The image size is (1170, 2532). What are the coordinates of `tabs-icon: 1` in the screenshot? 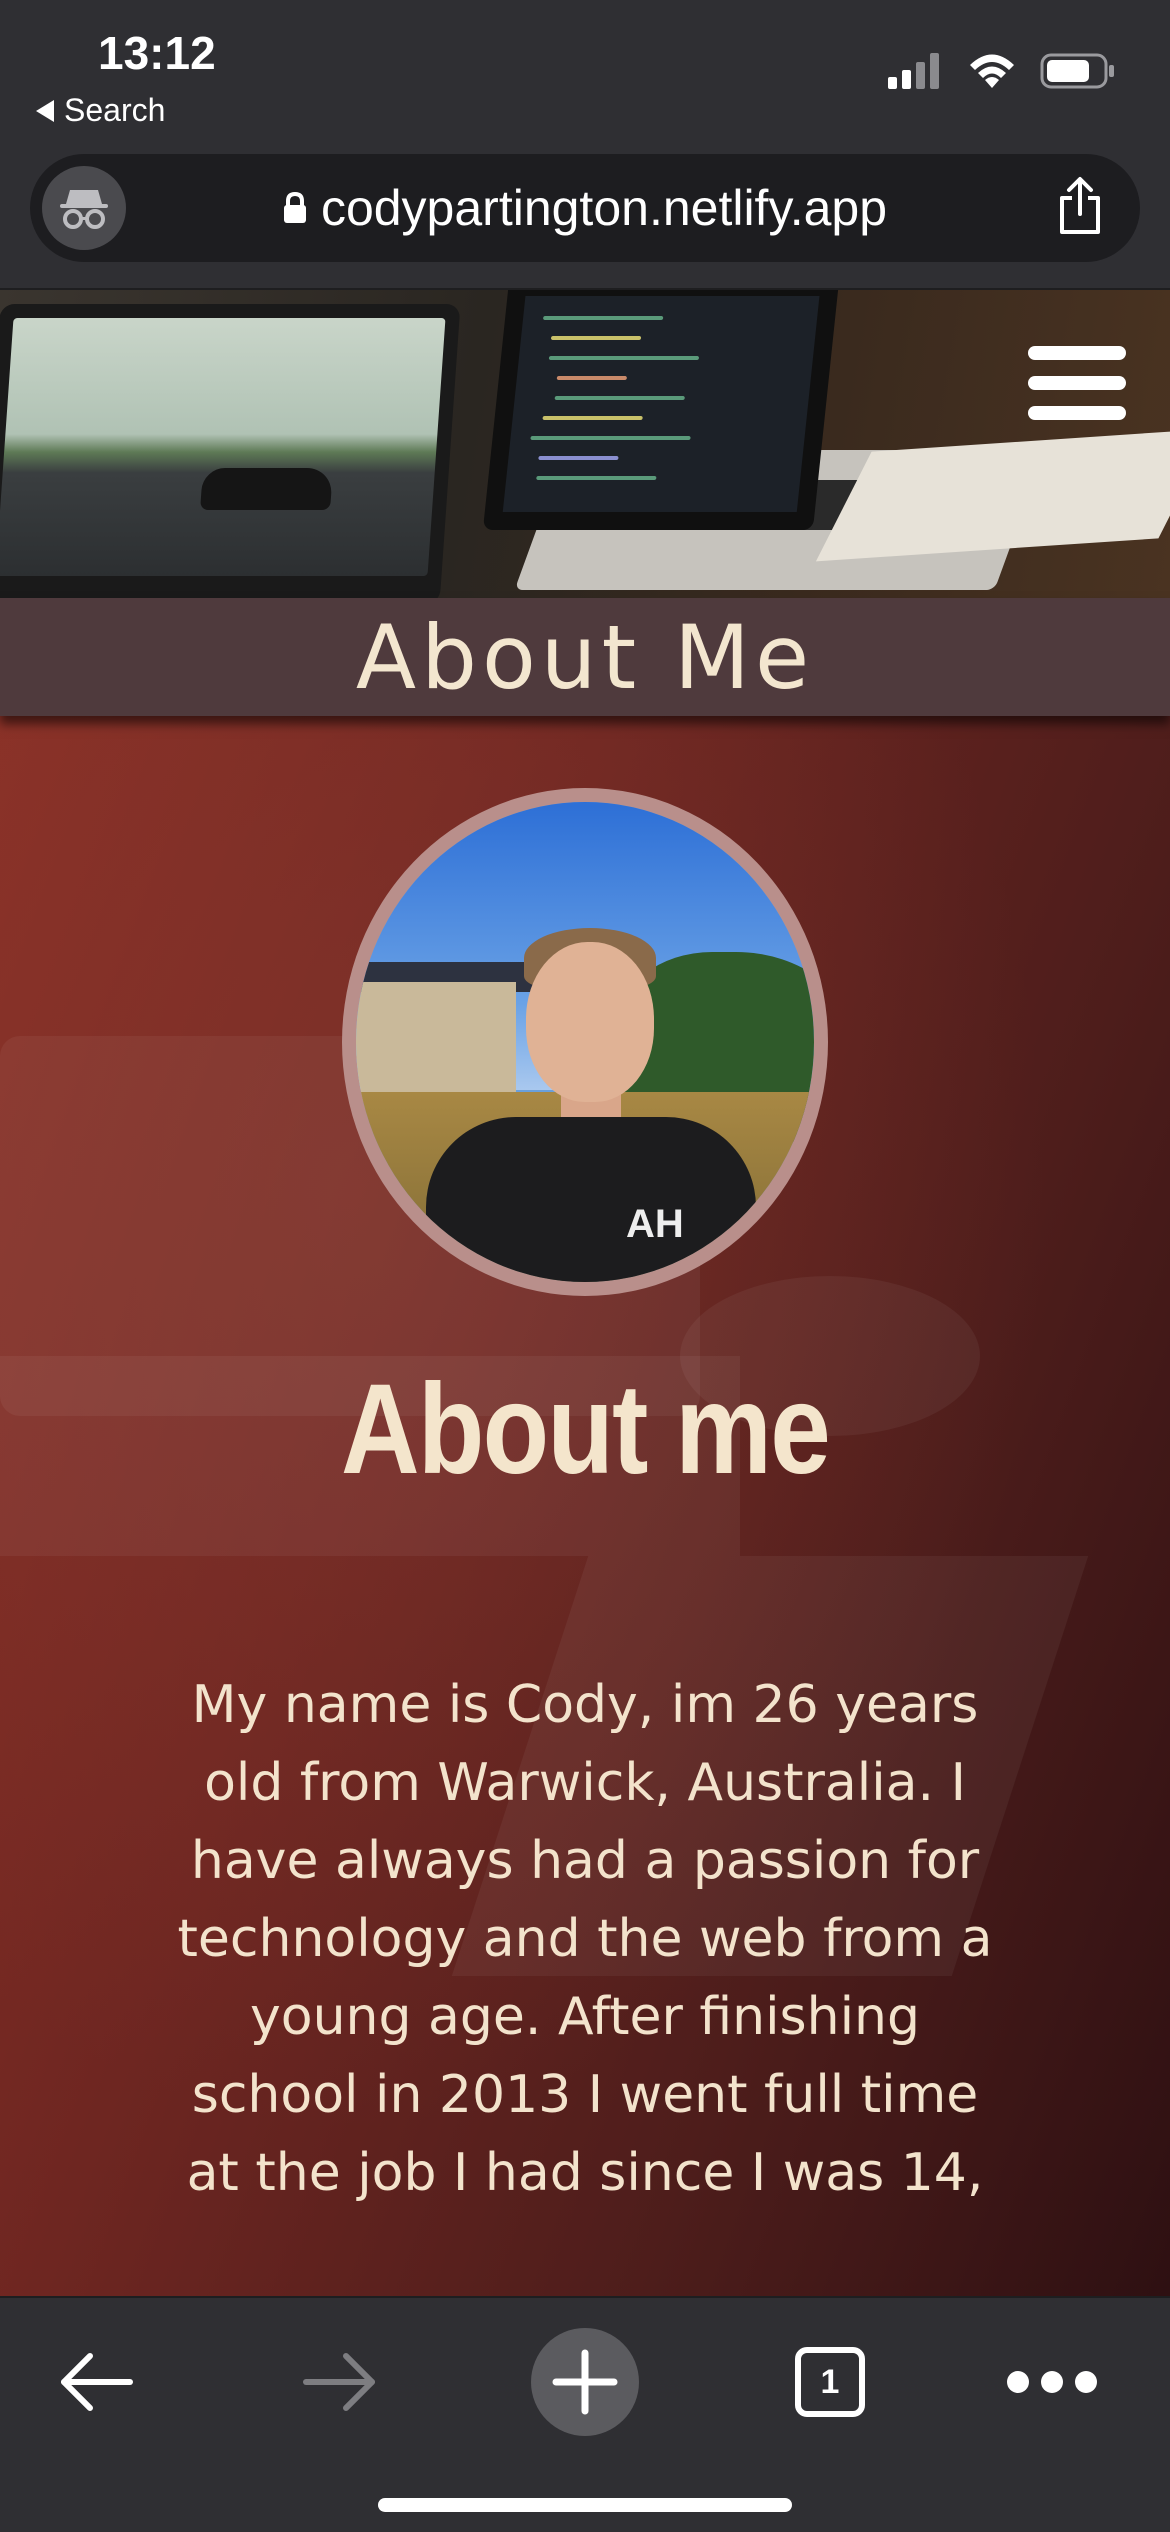 It's located at (830, 2382).